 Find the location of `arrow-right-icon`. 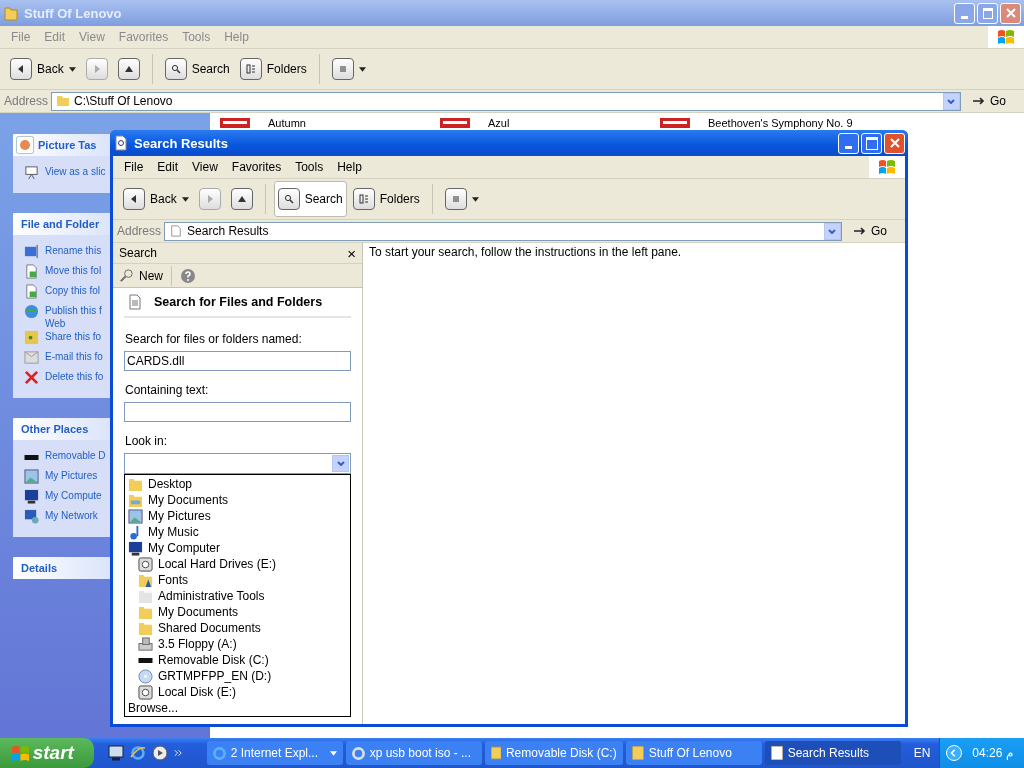

arrow-right-icon is located at coordinates (859, 231).